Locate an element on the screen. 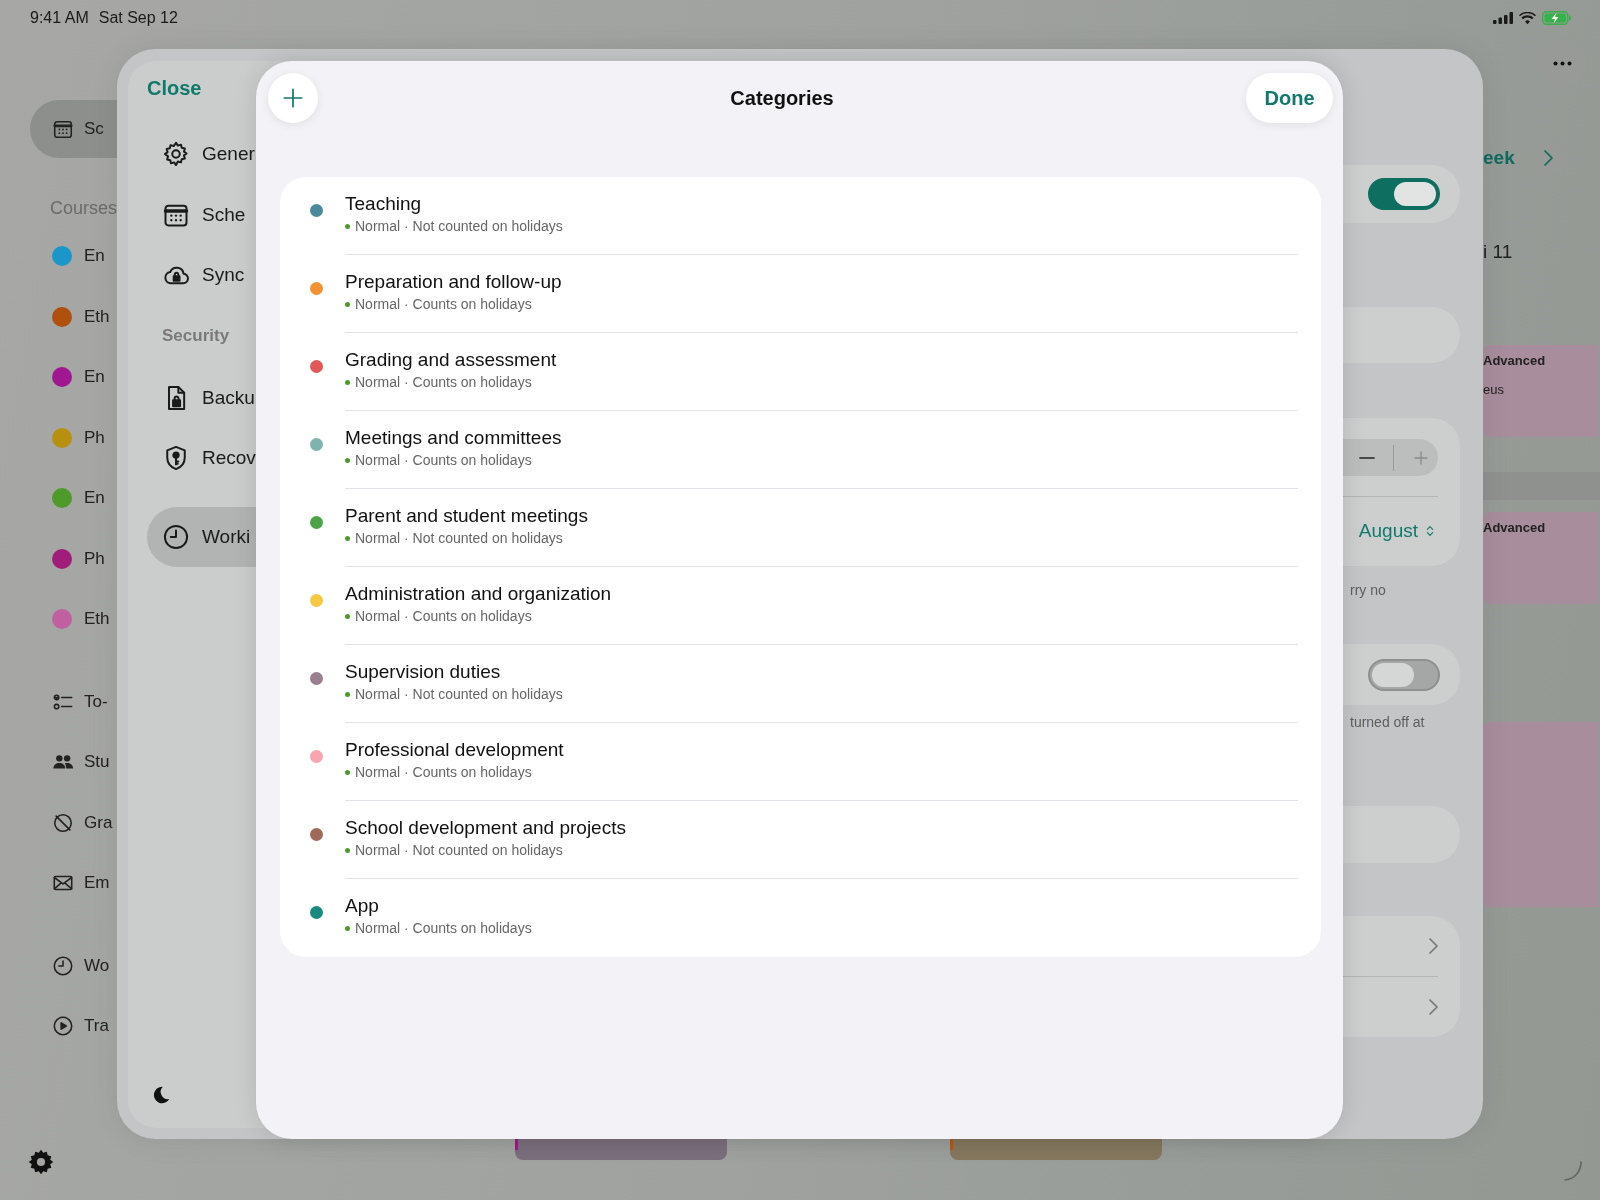  status-time: 9:41 AM is located at coordinates (59, 18).